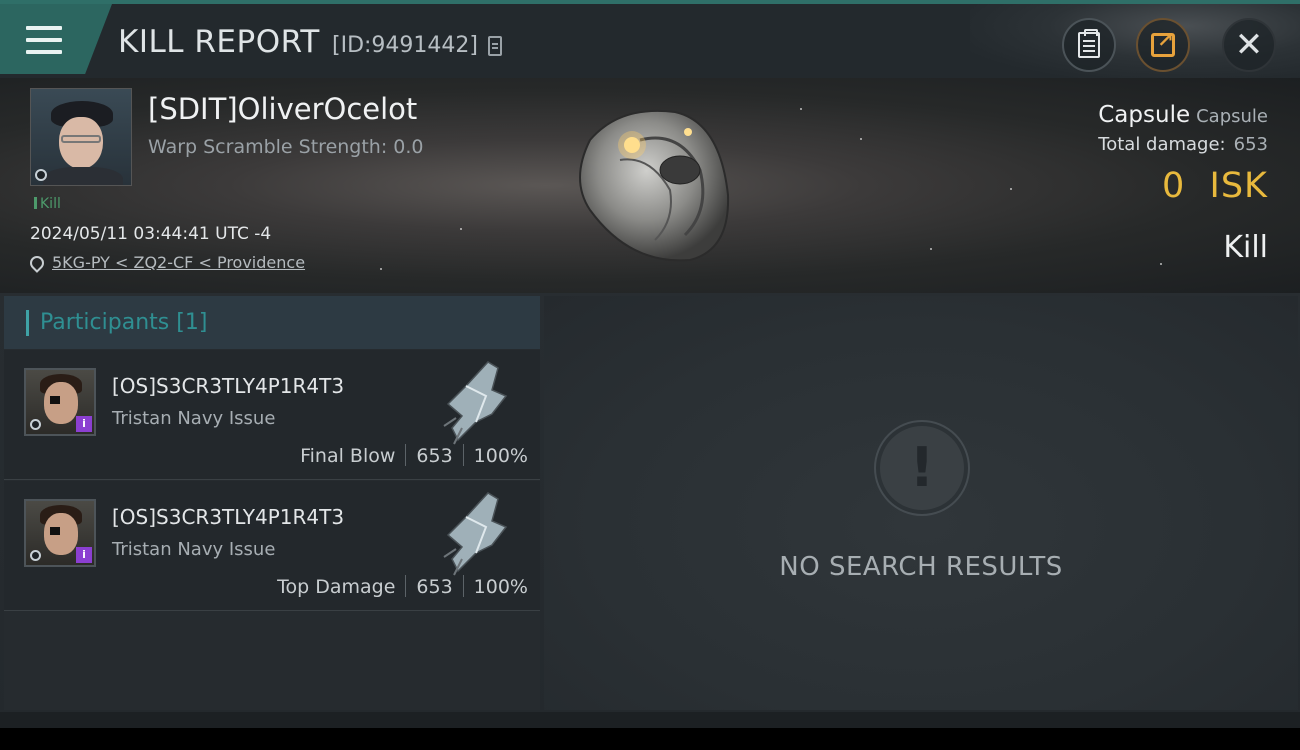  Describe the element at coordinates (1245, 247) in the screenshot. I see `kill-result-label: Kill` at that location.